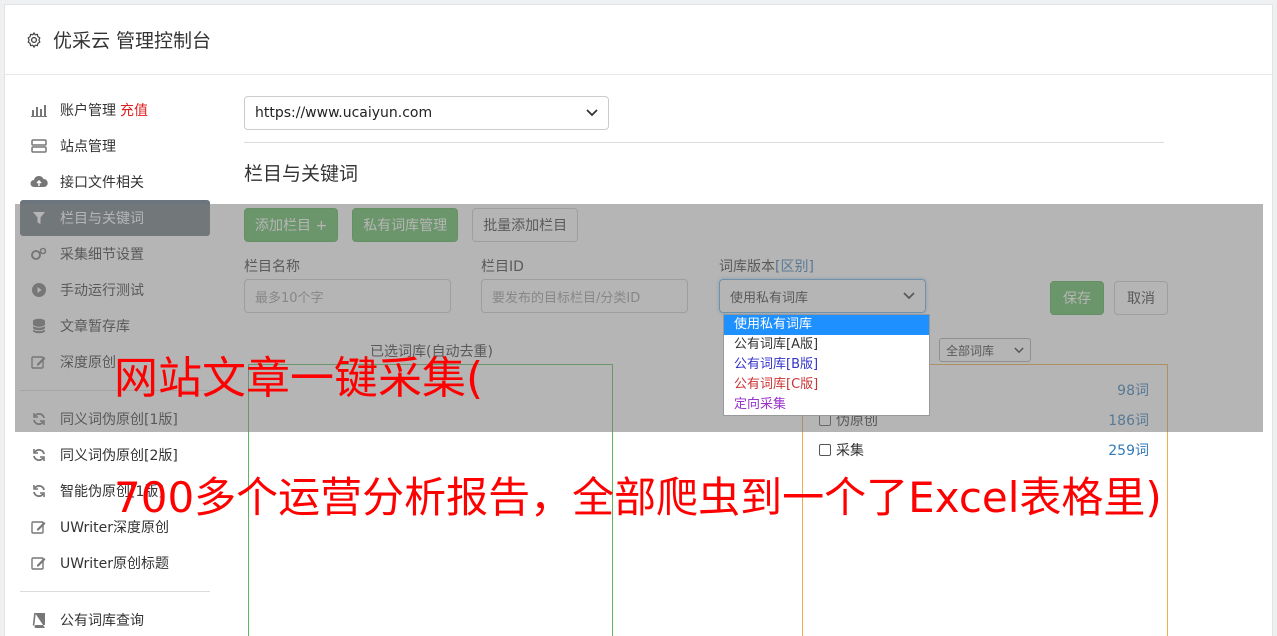  What do you see at coordinates (769, 298) in the screenshot?
I see `lib-version-value: 使用私有词库` at bounding box center [769, 298].